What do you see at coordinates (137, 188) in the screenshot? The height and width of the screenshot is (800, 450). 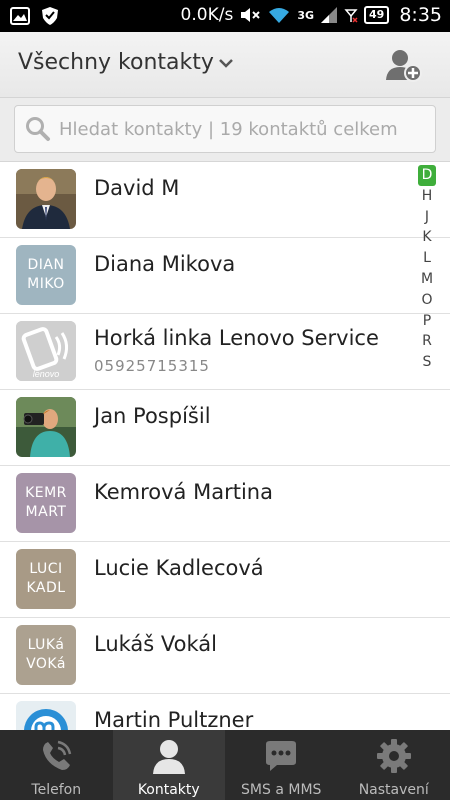 I see `contact-name: David M` at bounding box center [137, 188].